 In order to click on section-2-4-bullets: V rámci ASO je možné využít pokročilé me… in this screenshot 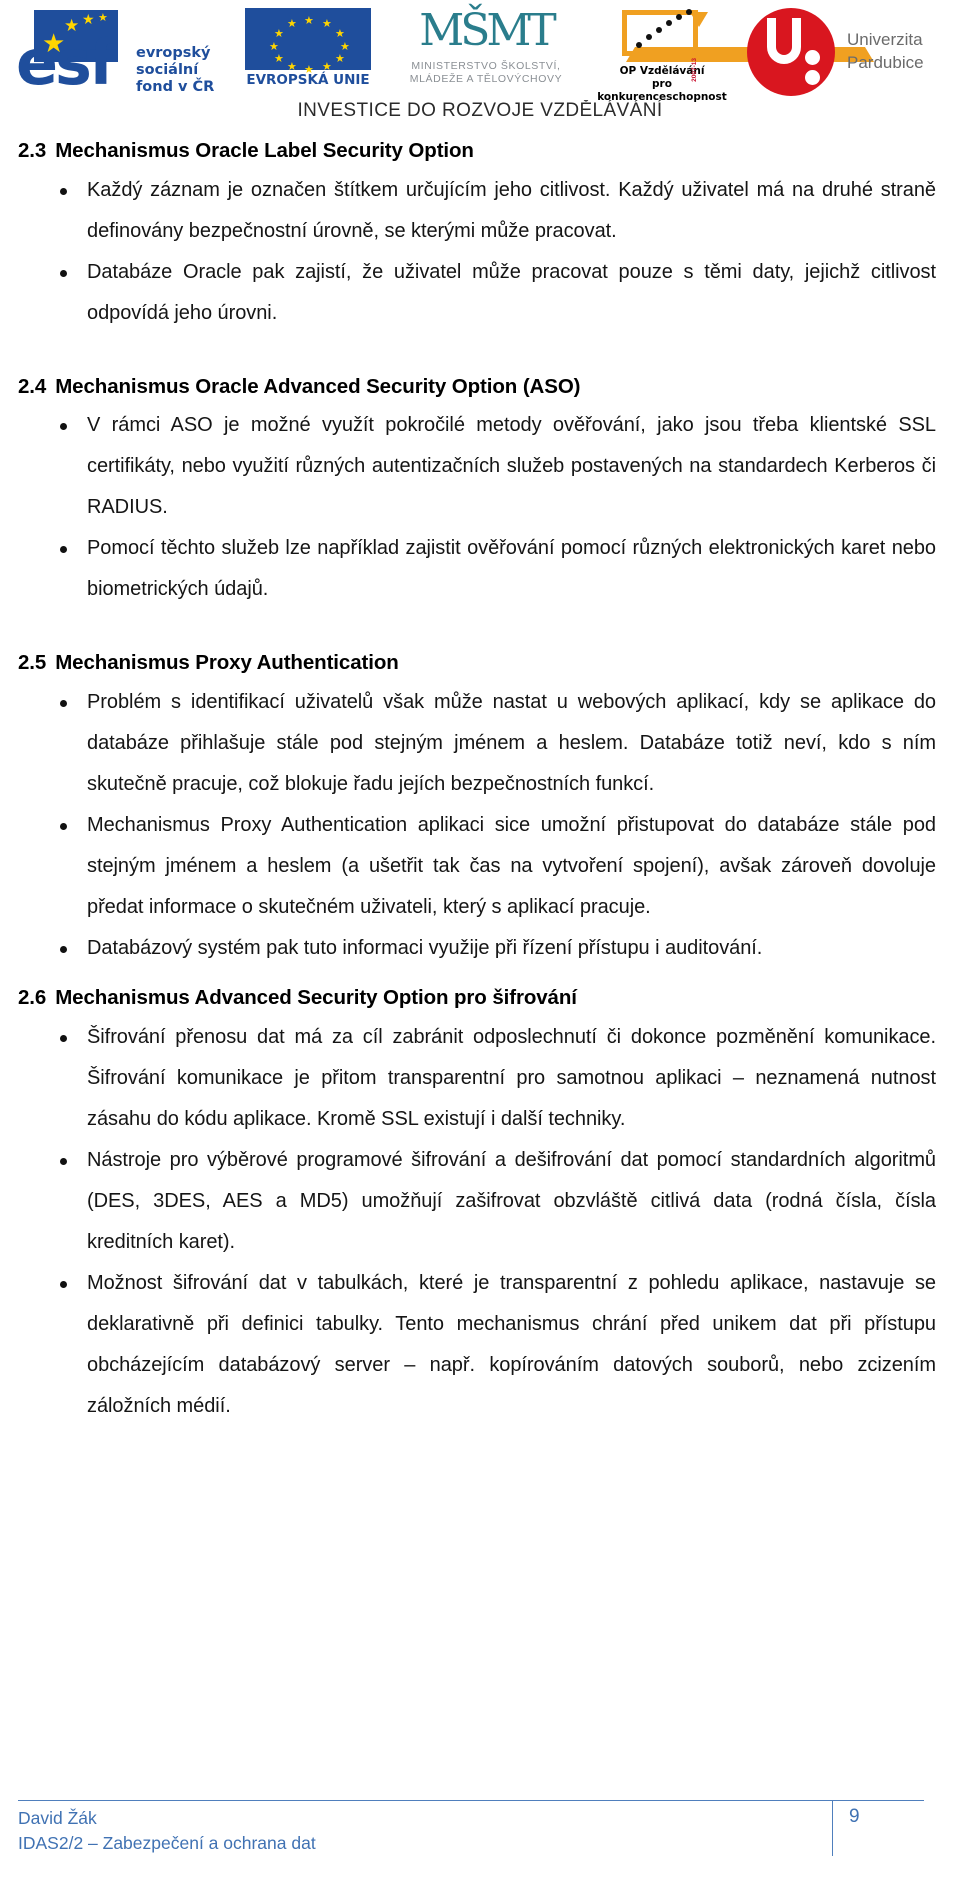, I will do `click(478, 507)`.